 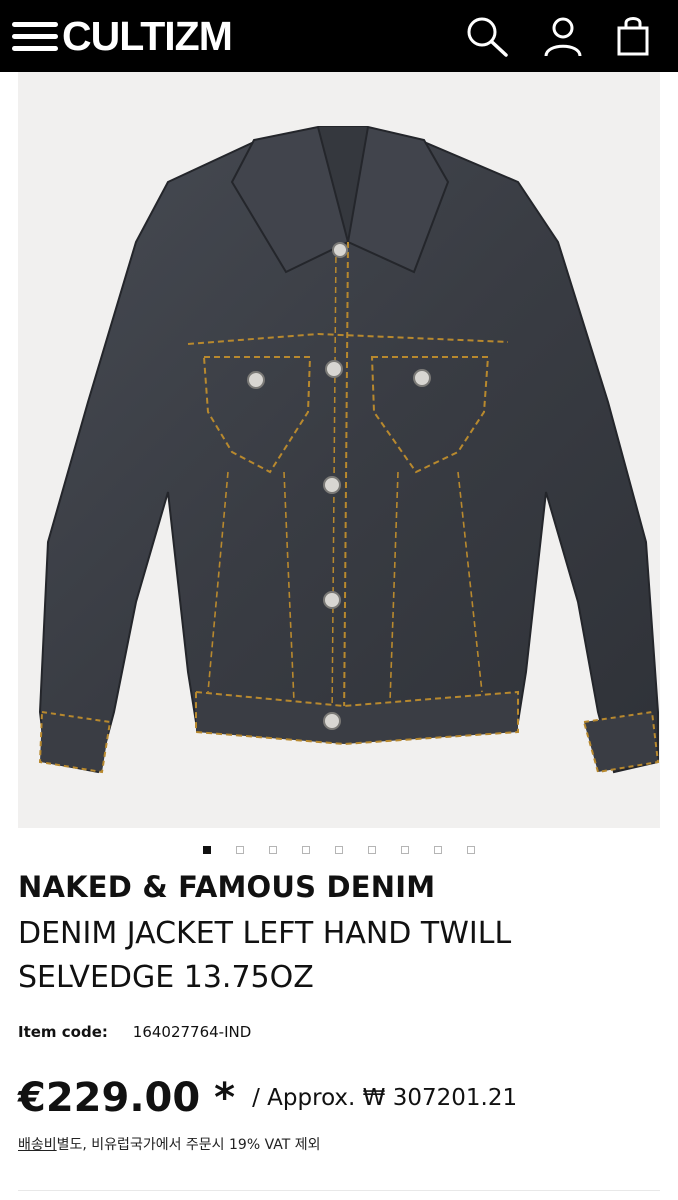 What do you see at coordinates (188, 1145) in the screenshot?
I see `vat-note-text: 별도, 비유럽국가에서 주문시 19% VAT 제외` at bounding box center [188, 1145].